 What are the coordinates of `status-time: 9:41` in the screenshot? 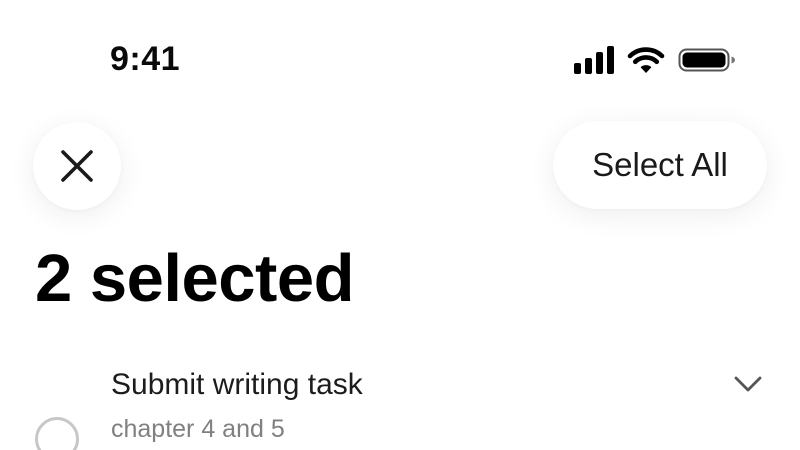 It's located at (145, 59).